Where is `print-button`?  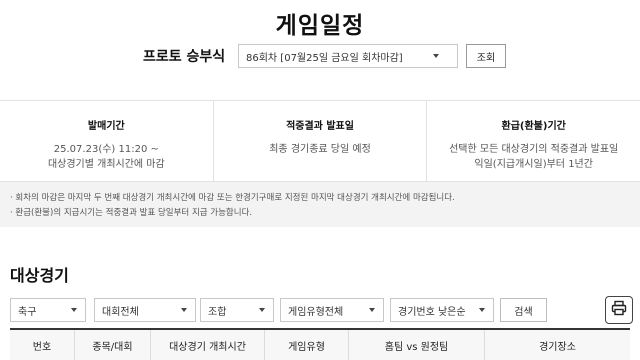 print-button is located at coordinates (619, 310).